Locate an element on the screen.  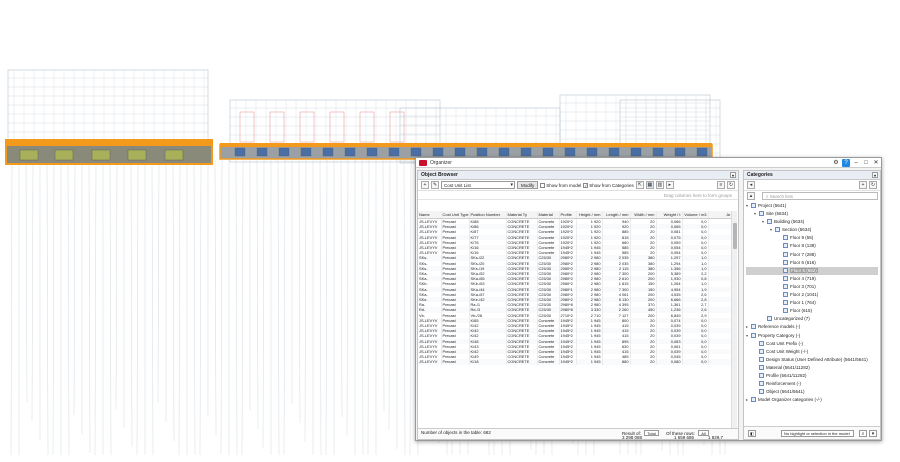
column-header: Length / mm is located at coordinates (616, 215).